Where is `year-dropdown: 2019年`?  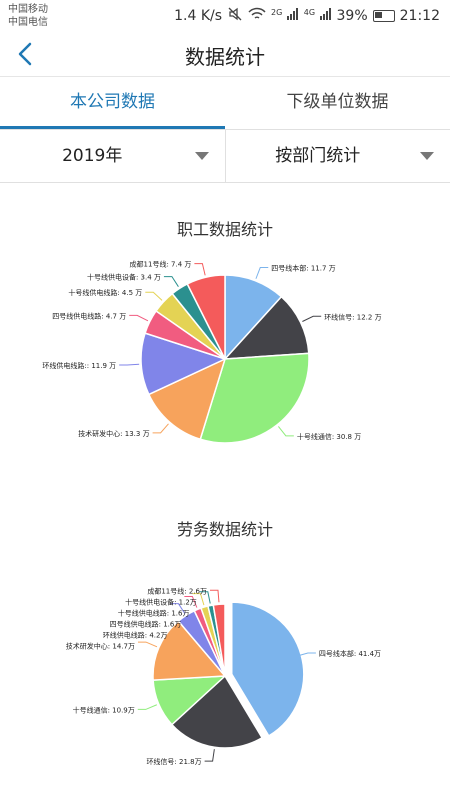 year-dropdown: 2019年 is located at coordinates (112, 156).